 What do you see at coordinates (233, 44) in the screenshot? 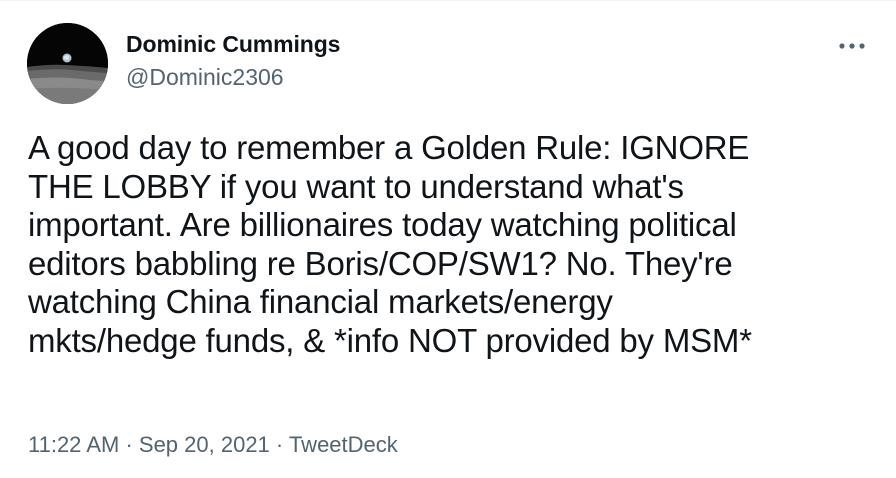
I see `display-name: Dominic Cummings` at bounding box center [233, 44].